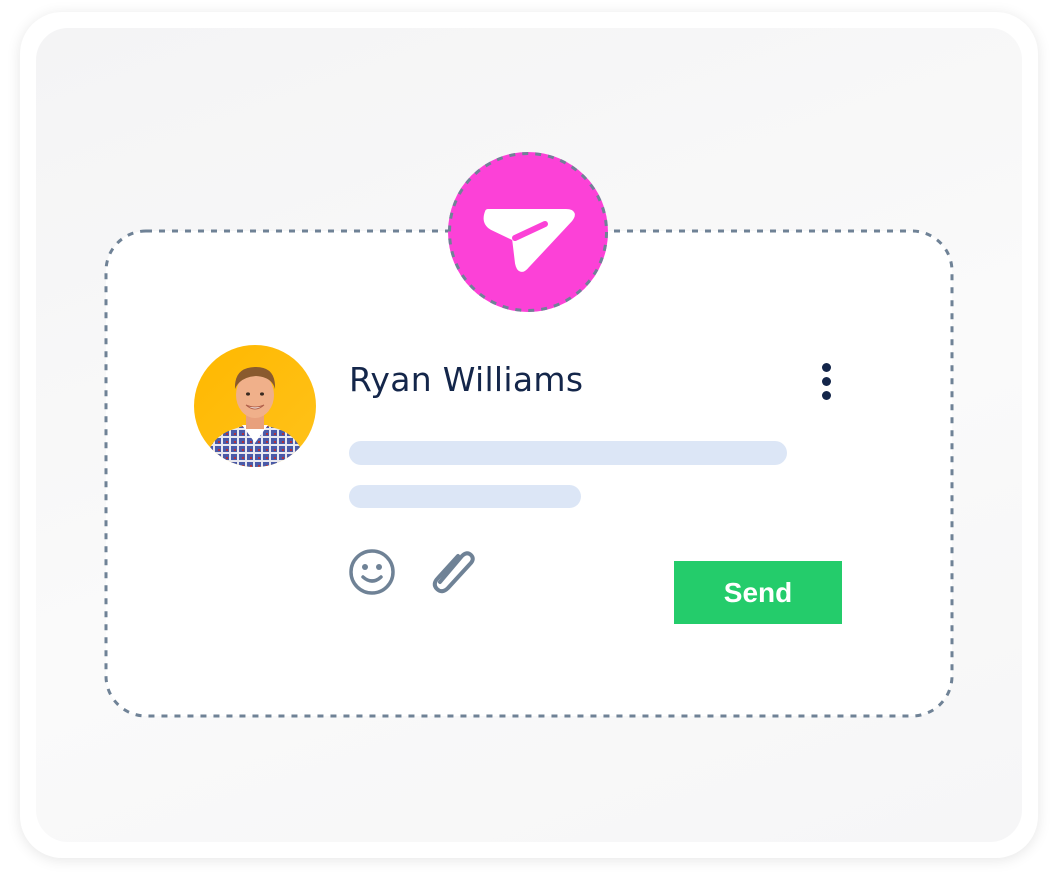  Describe the element at coordinates (452, 570) in the screenshot. I see `paperclip-icon` at that location.